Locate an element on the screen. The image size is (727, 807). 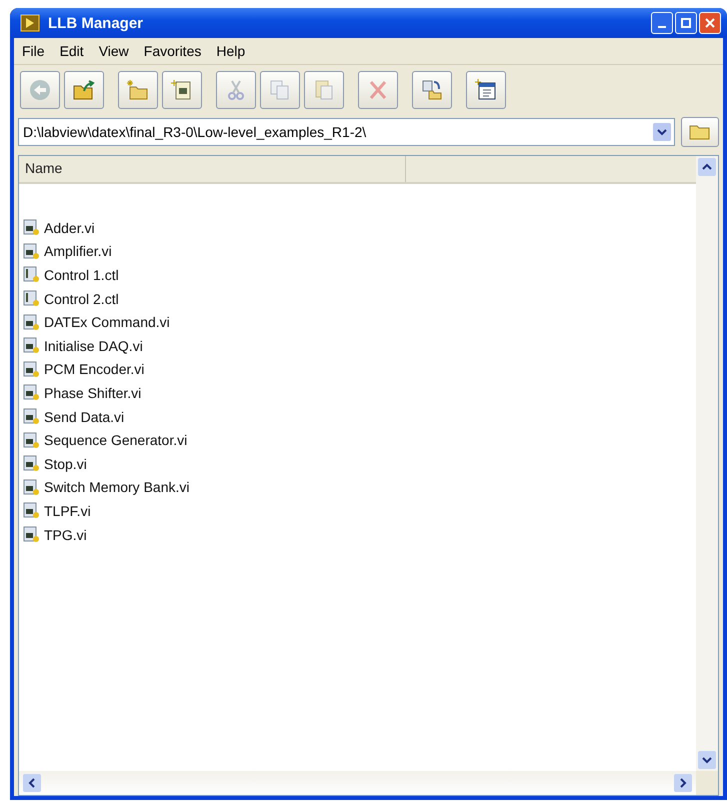
list-row: Stop.vi is located at coordinates (359, 464).